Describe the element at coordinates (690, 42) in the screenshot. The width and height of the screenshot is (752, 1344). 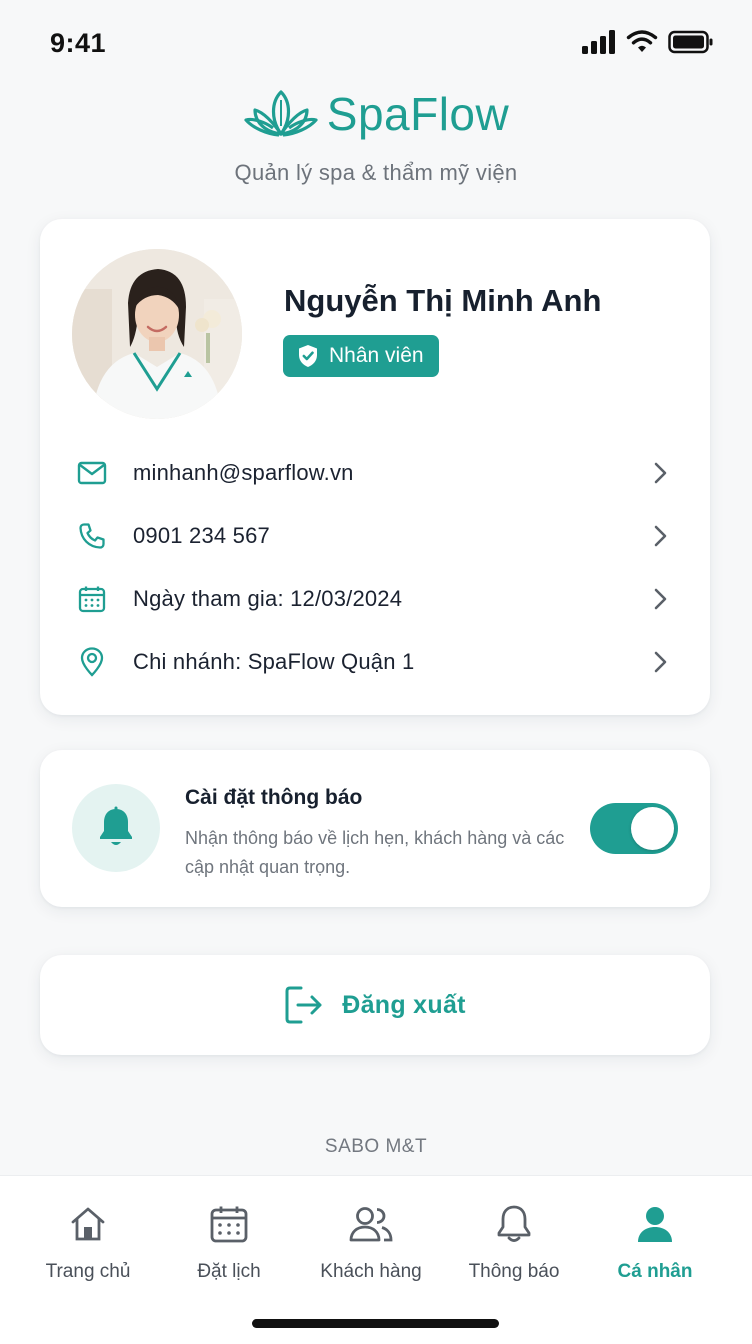
I see `battery-icon` at that location.